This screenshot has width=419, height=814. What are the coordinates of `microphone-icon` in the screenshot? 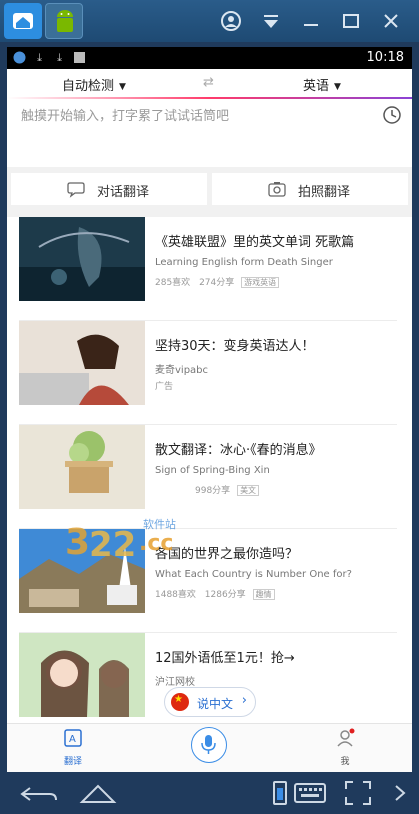 It's located at (208, 744).